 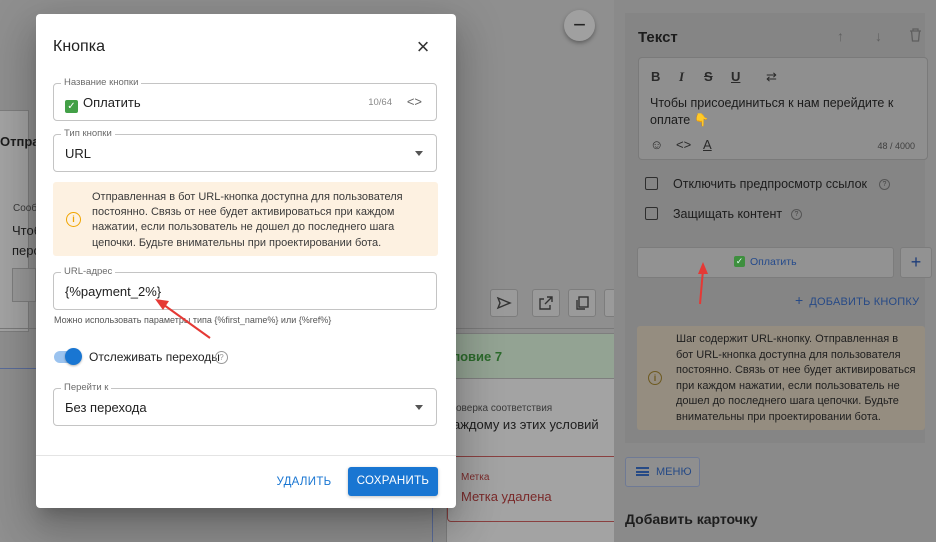 I want to click on zoom-out-button: −, so click(x=579, y=25).